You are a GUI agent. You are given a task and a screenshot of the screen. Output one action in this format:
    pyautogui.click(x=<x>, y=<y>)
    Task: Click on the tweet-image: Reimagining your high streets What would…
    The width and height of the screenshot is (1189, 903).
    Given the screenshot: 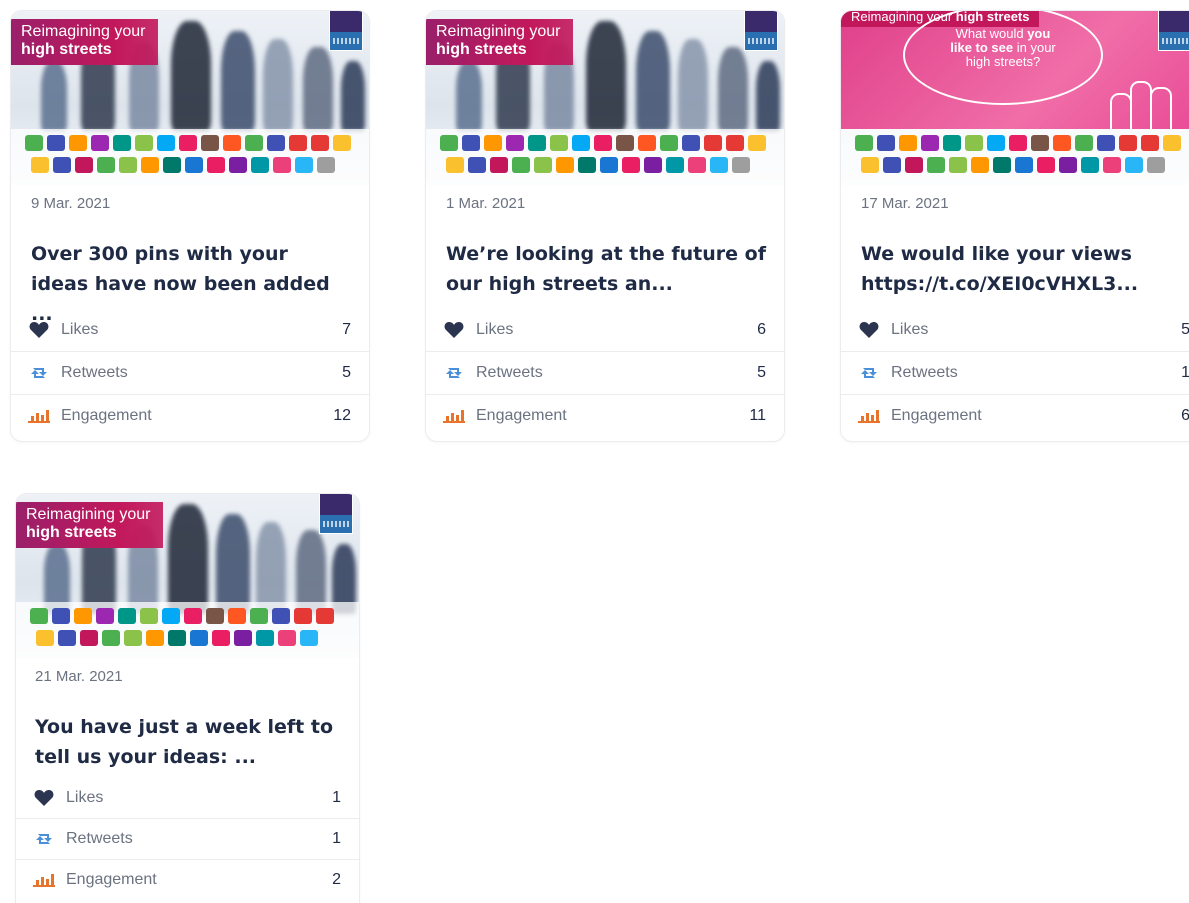 What is the action you would take?
    pyautogui.click(x=1015, y=98)
    